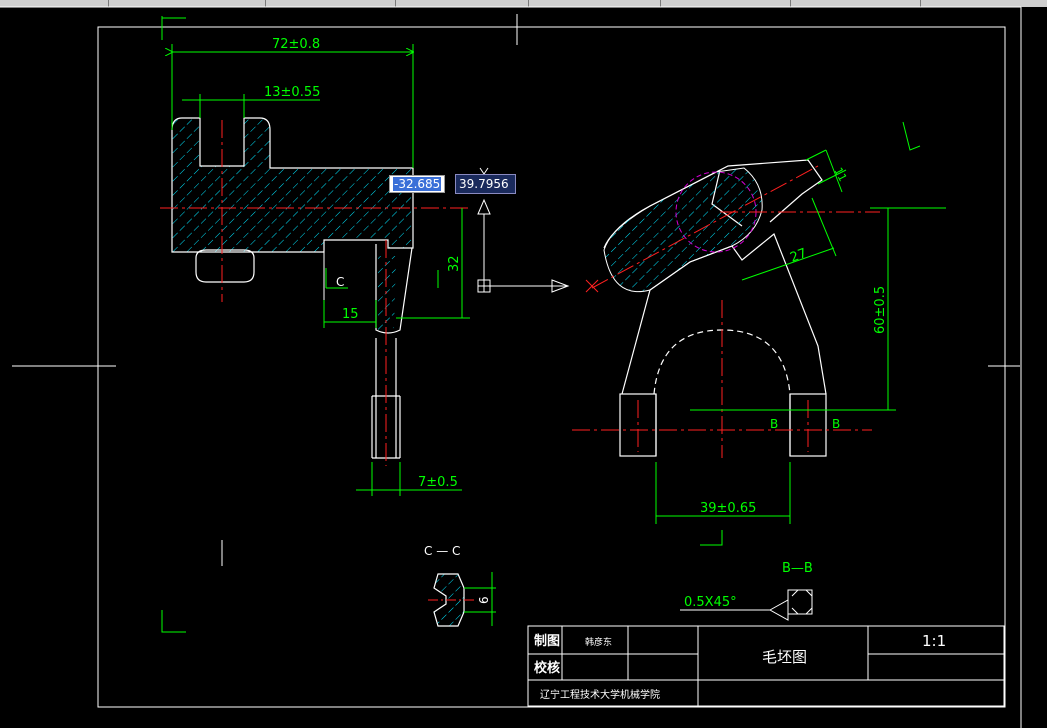 The height and width of the screenshot is (728, 1047). I want to click on left-view-section, so click(292, 288).